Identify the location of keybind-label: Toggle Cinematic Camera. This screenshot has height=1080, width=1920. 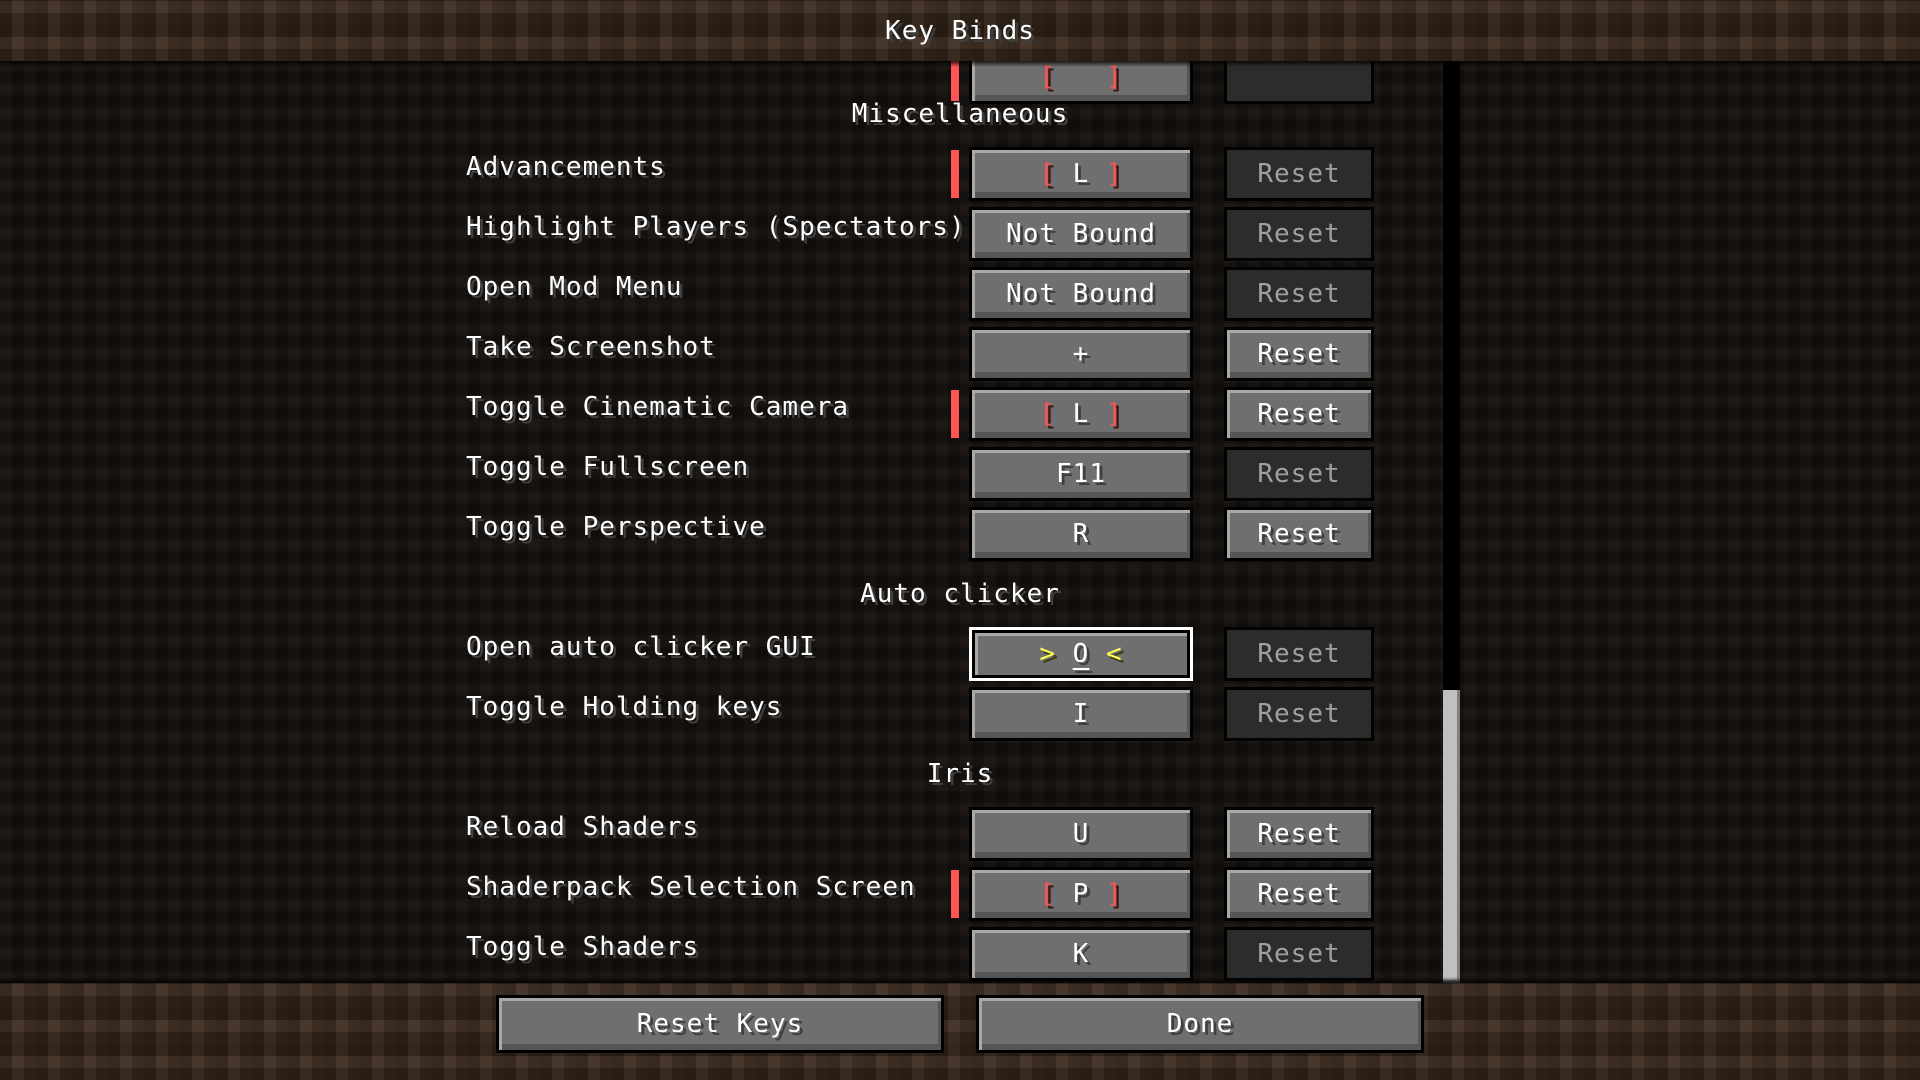
(658, 407).